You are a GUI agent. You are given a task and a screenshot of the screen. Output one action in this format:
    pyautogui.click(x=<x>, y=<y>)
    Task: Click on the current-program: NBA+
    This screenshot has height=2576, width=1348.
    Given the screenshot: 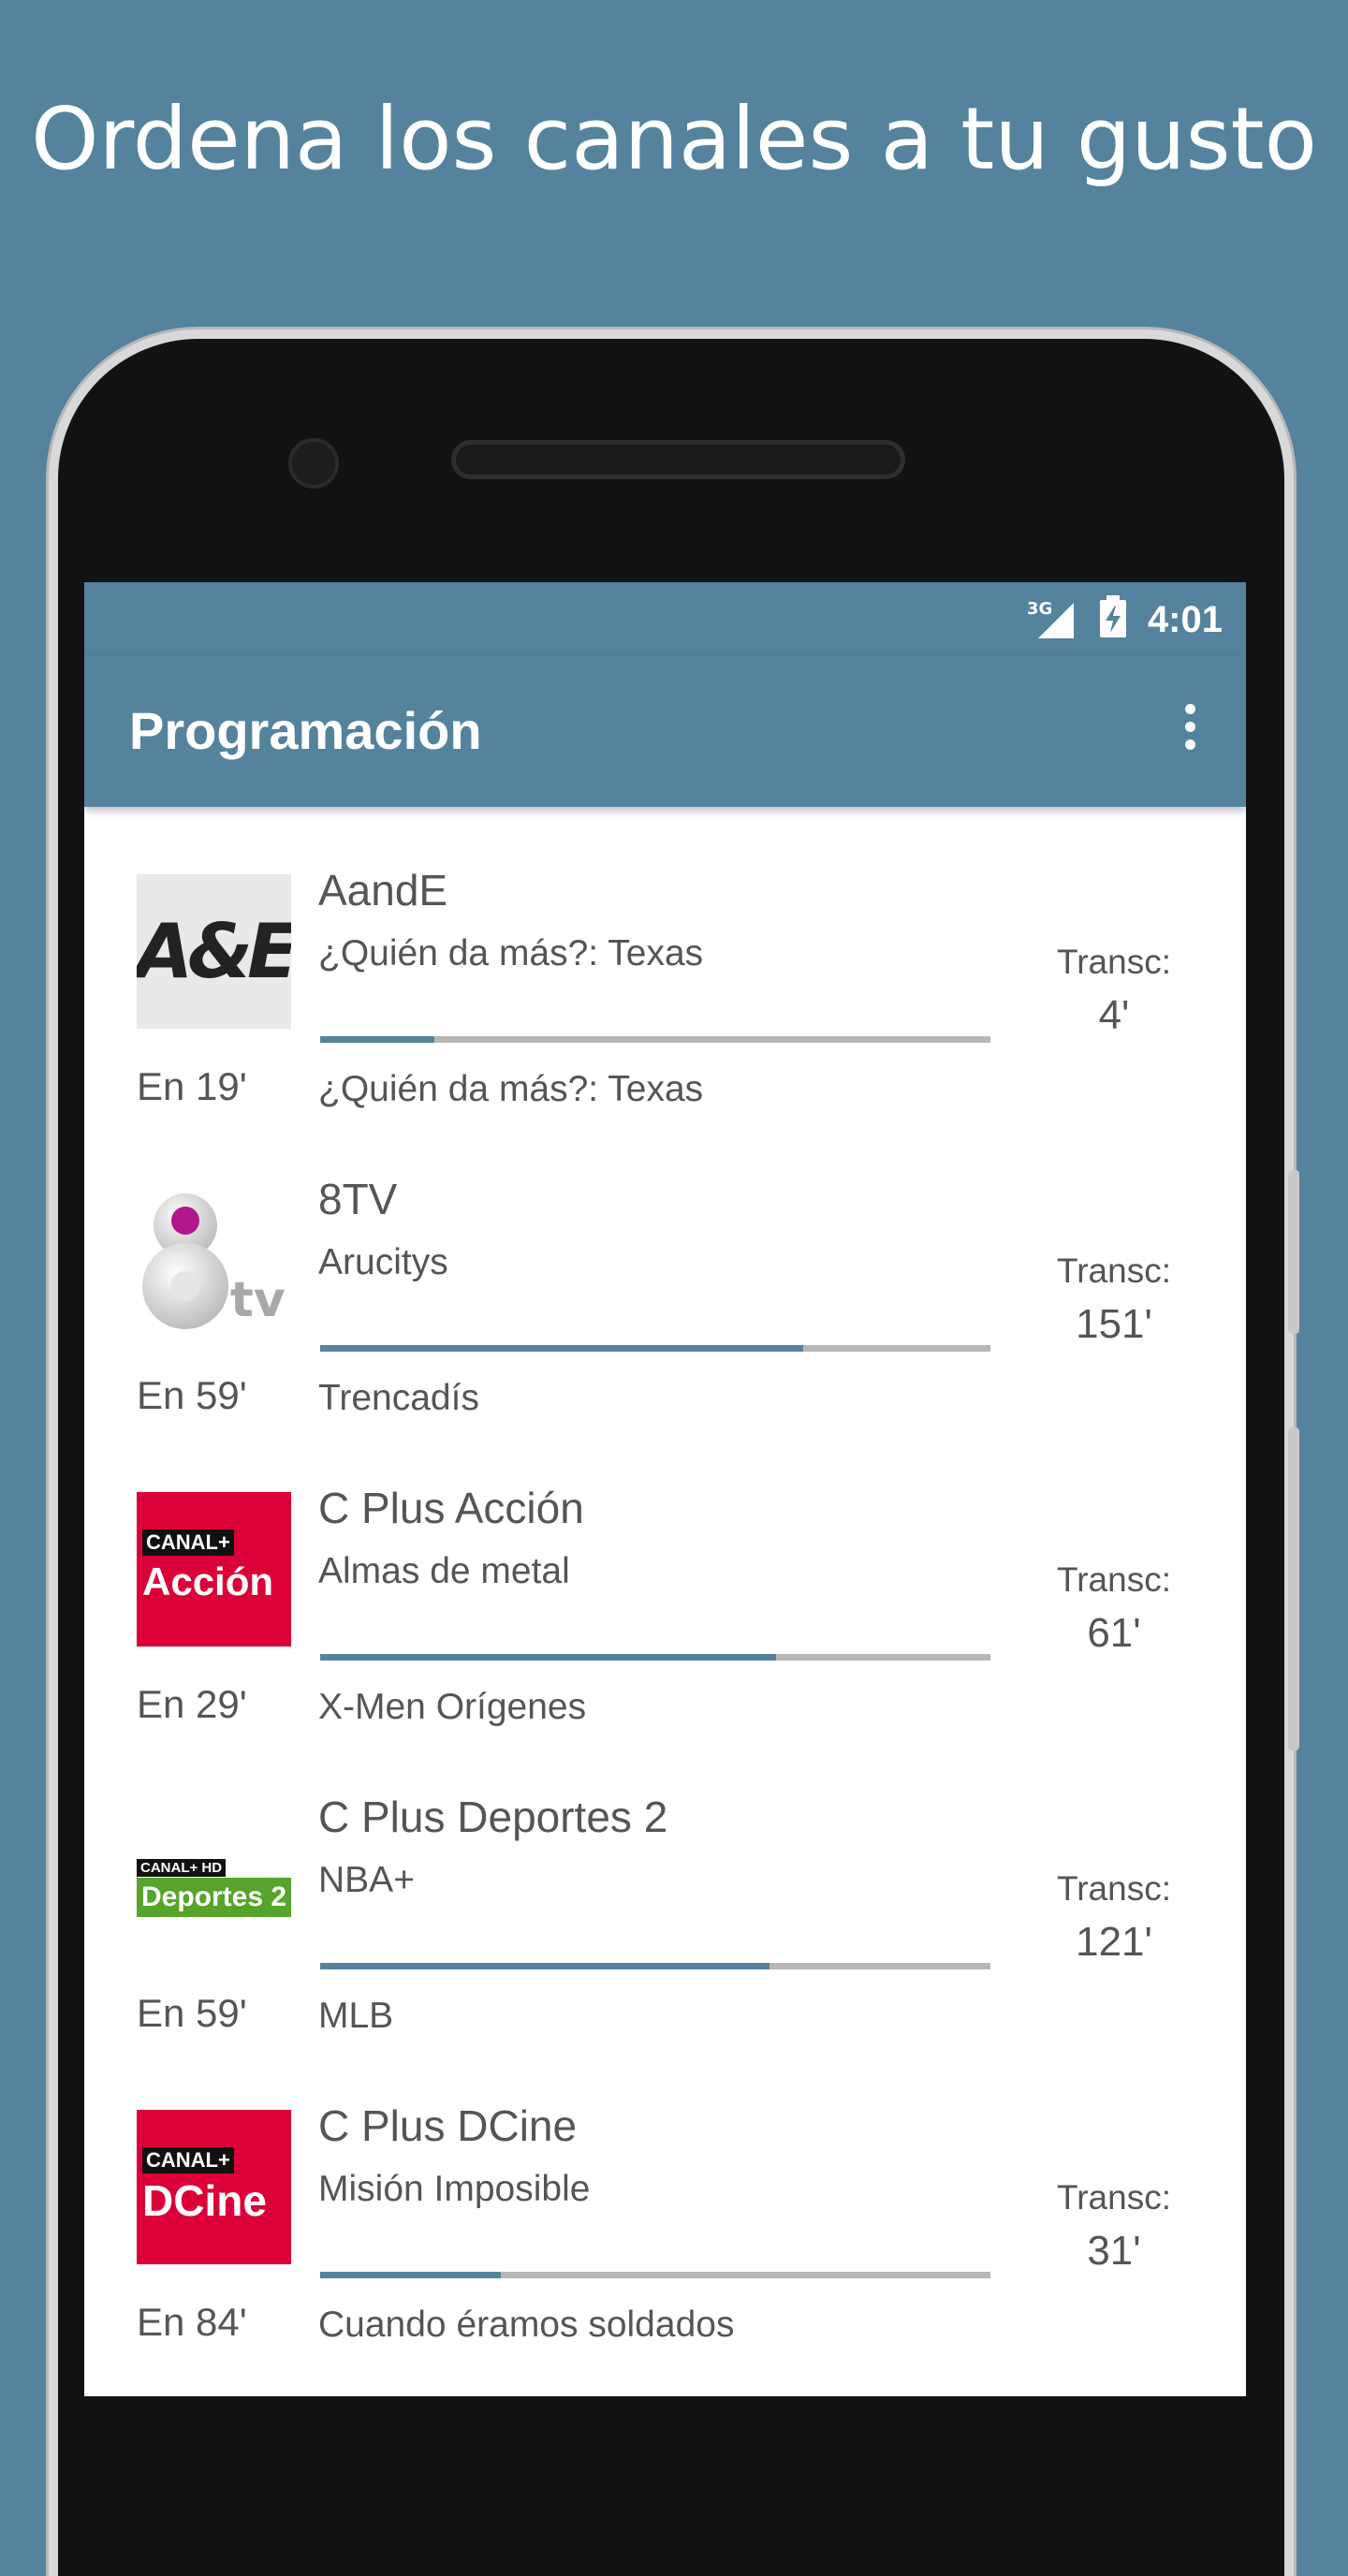 What is the action you would take?
    pyautogui.click(x=366, y=1880)
    